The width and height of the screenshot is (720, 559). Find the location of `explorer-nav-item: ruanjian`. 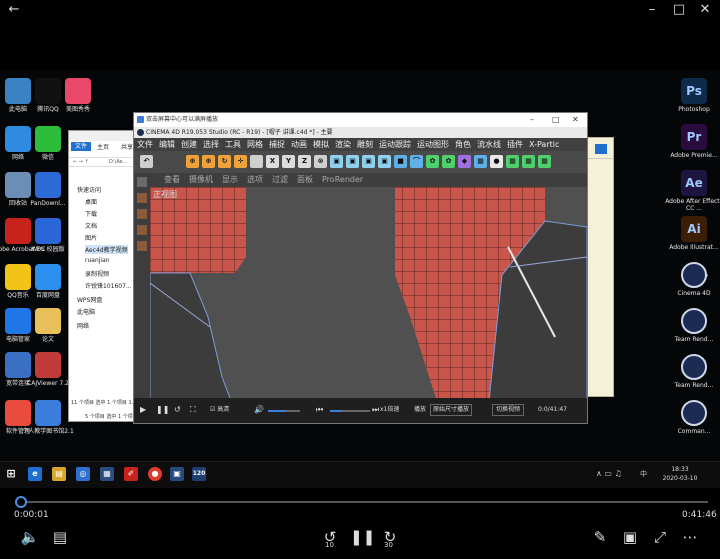

explorer-nav-item: ruanjian is located at coordinates (97, 260).